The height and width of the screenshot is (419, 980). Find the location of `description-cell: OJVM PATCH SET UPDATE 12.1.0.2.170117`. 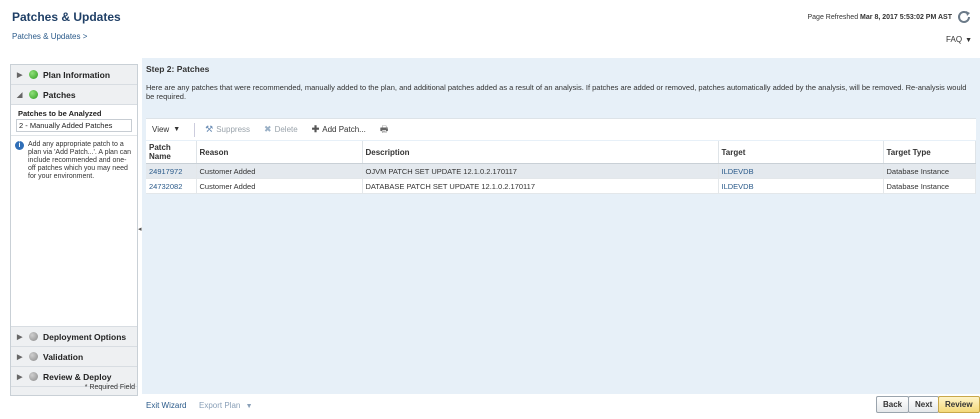

description-cell: OJVM PATCH SET UPDATE 12.1.0.2.170117 is located at coordinates (540, 171).